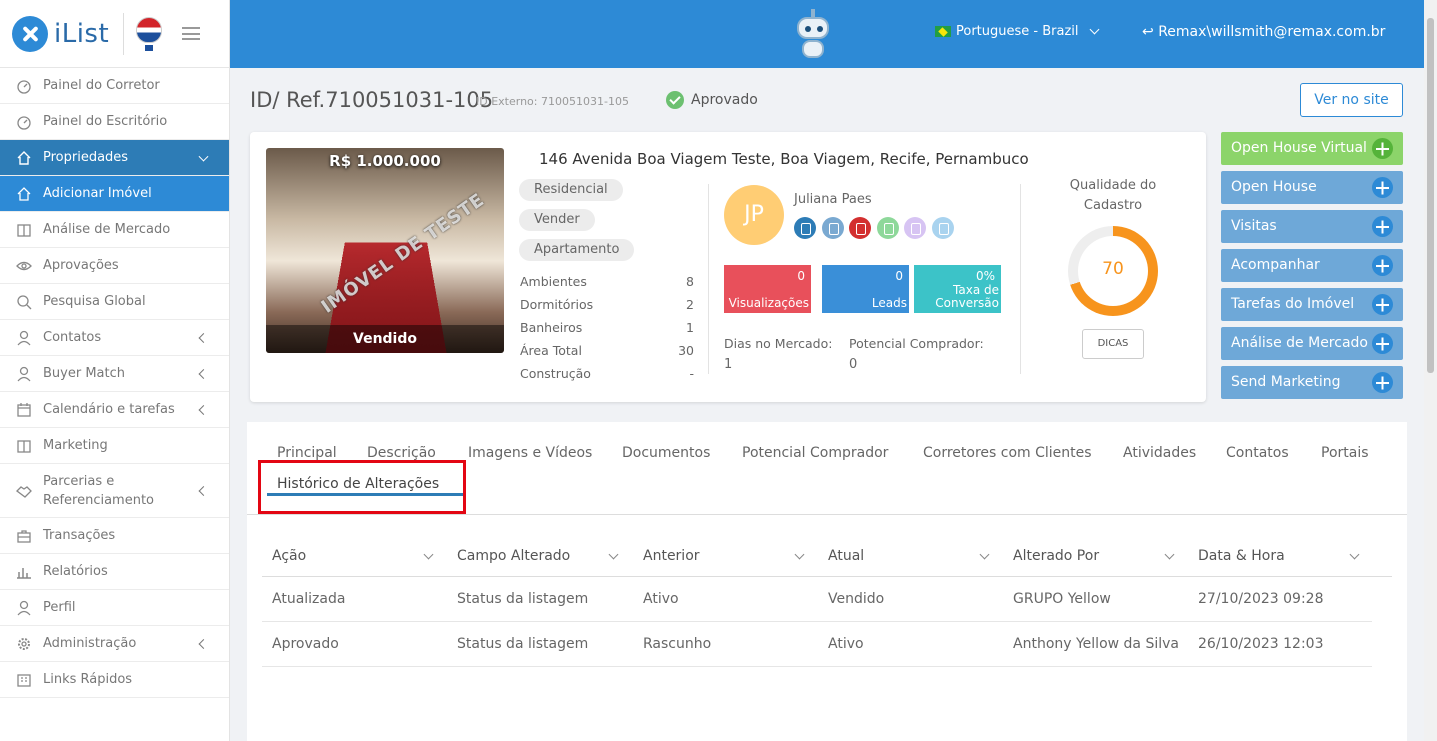 The width and height of the screenshot is (1437, 741). What do you see at coordinates (385, 339) in the screenshot?
I see `sold-banner: Vendido` at bounding box center [385, 339].